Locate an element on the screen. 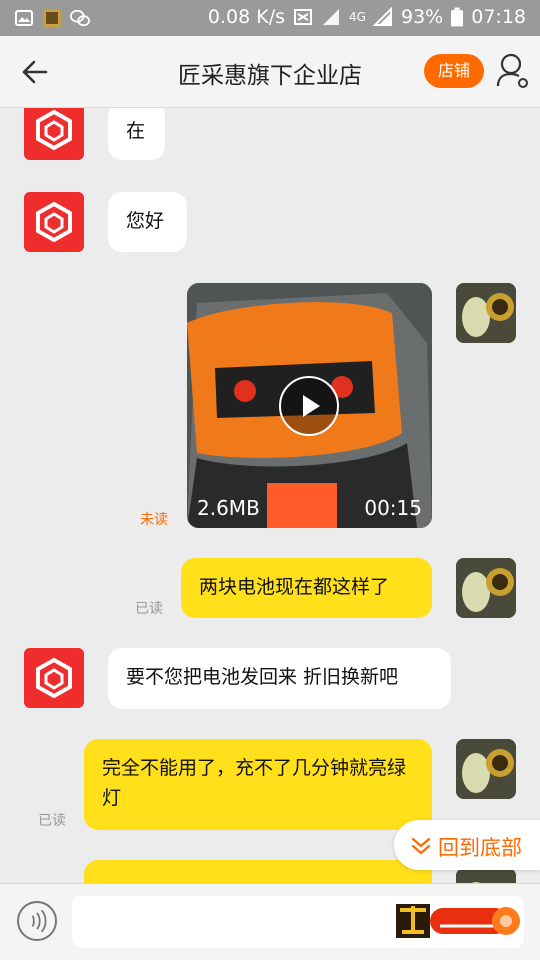 The height and width of the screenshot is (960, 540). message-bubble: 完全不能用了，充不了几分钟就亮绿灯 is located at coordinates (258, 784).